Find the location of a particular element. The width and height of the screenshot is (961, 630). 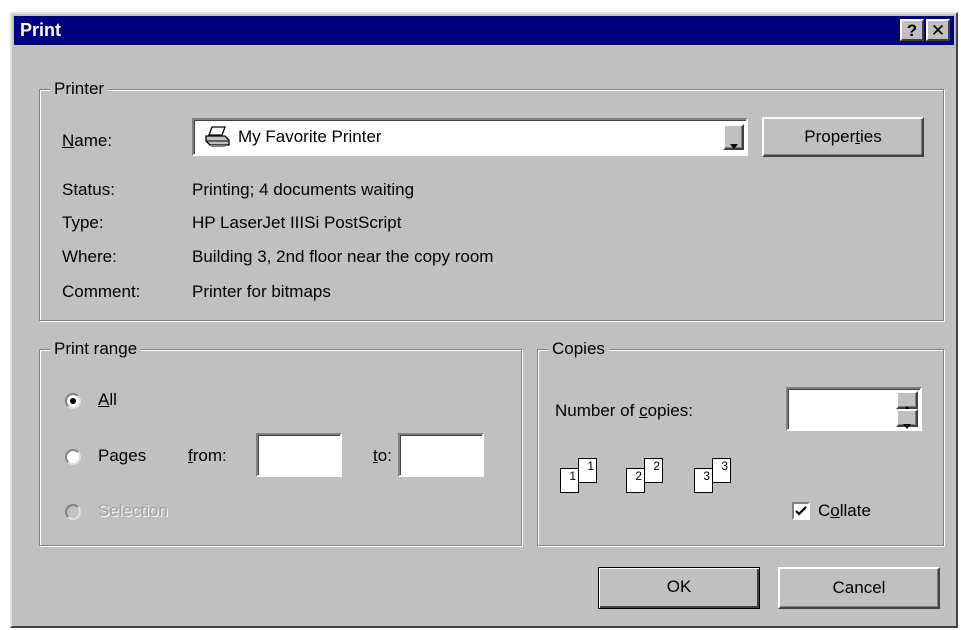

window-title: Print is located at coordinates (41, 30).